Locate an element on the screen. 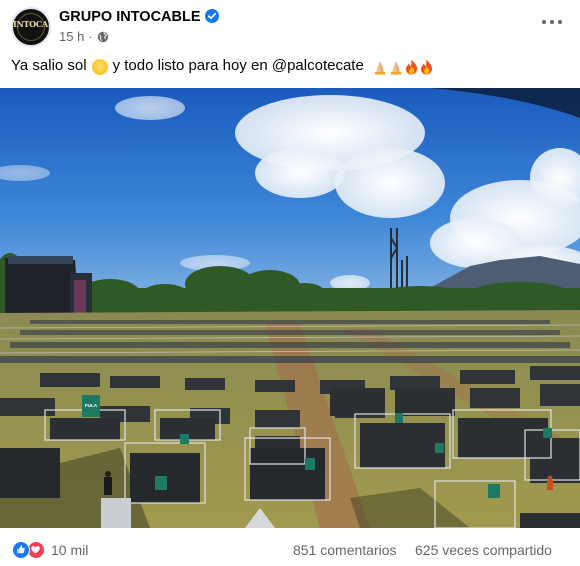 The width and height of the screenshot is (580, 566). post-time: 15 h is located at coordinates (71, 36).